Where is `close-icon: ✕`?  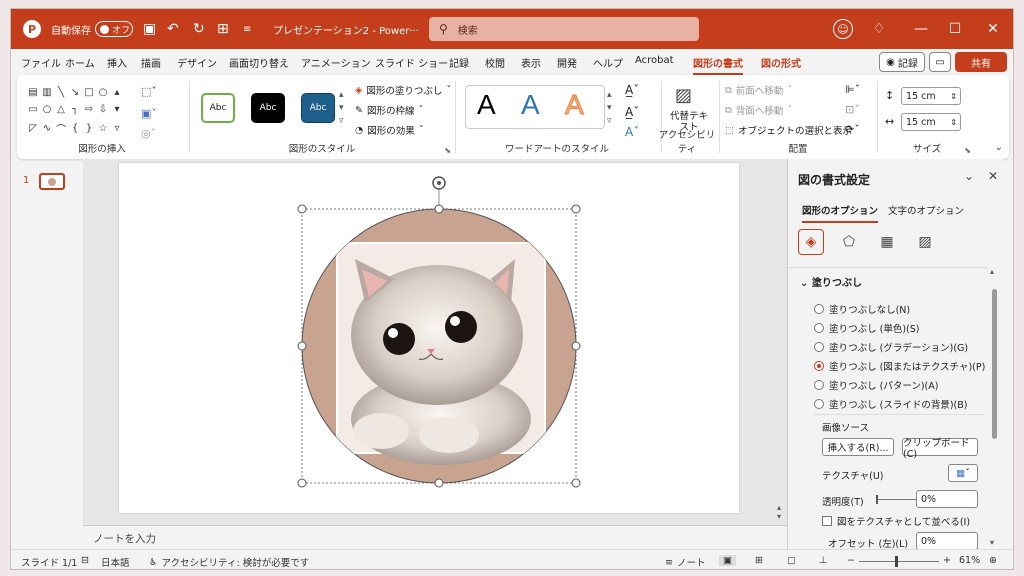 close-icon: ✕ is located at coordinates (993, 29).